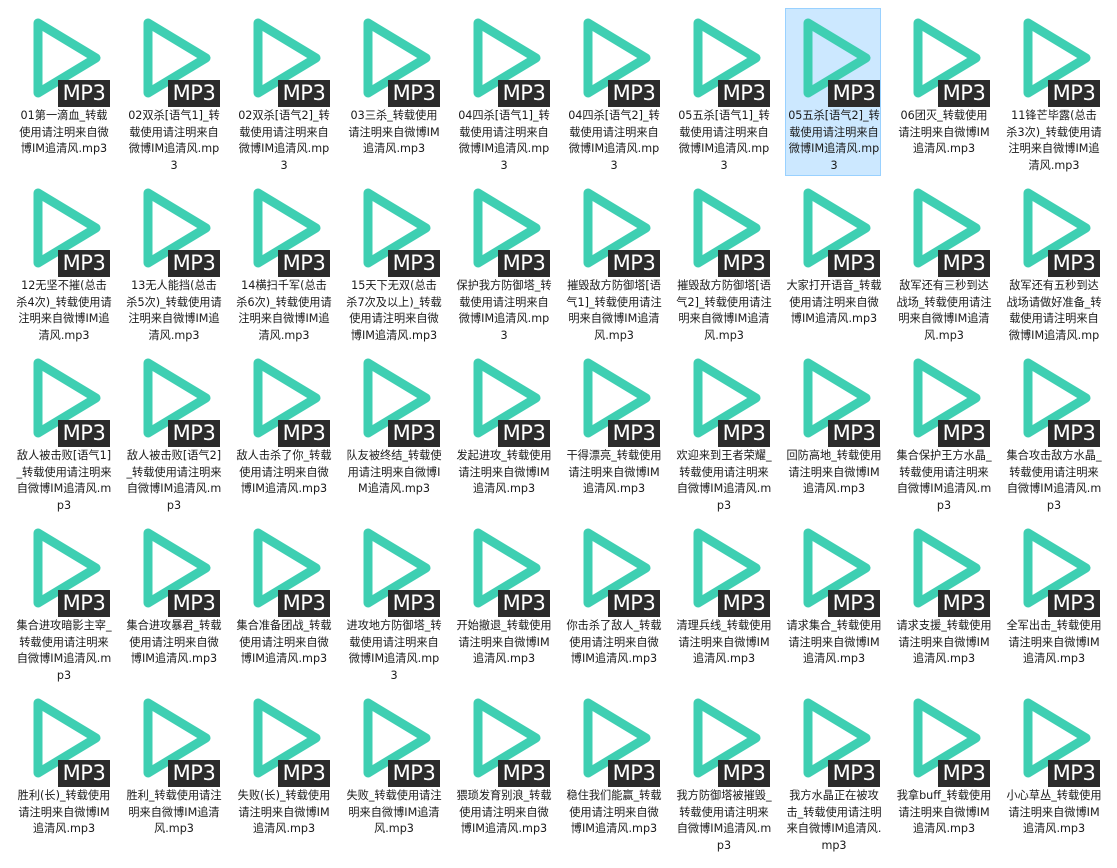 The height and width of the screenshot is (868, 1117). I want to click on file-item: MP3 01第一滴血_转载使用请注明来自微博IM追清风.mp3, so click(63, 92).